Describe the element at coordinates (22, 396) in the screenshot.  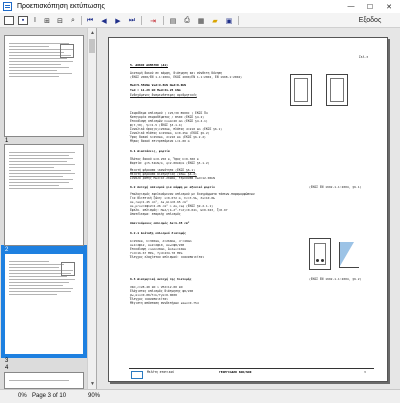
I see `zoom-progress: 0%` at that location.